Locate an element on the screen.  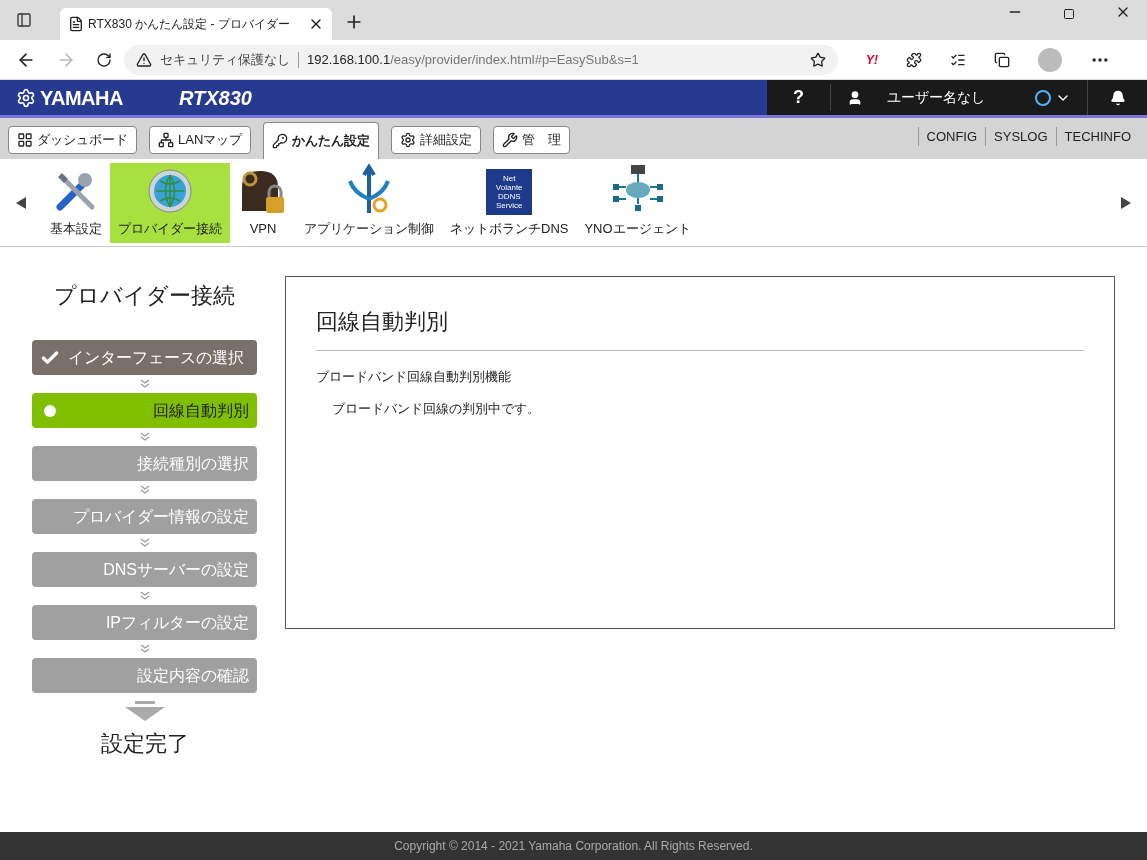
wizard-step: DNSサーバーの設定 is located at coordinates (144, 569).